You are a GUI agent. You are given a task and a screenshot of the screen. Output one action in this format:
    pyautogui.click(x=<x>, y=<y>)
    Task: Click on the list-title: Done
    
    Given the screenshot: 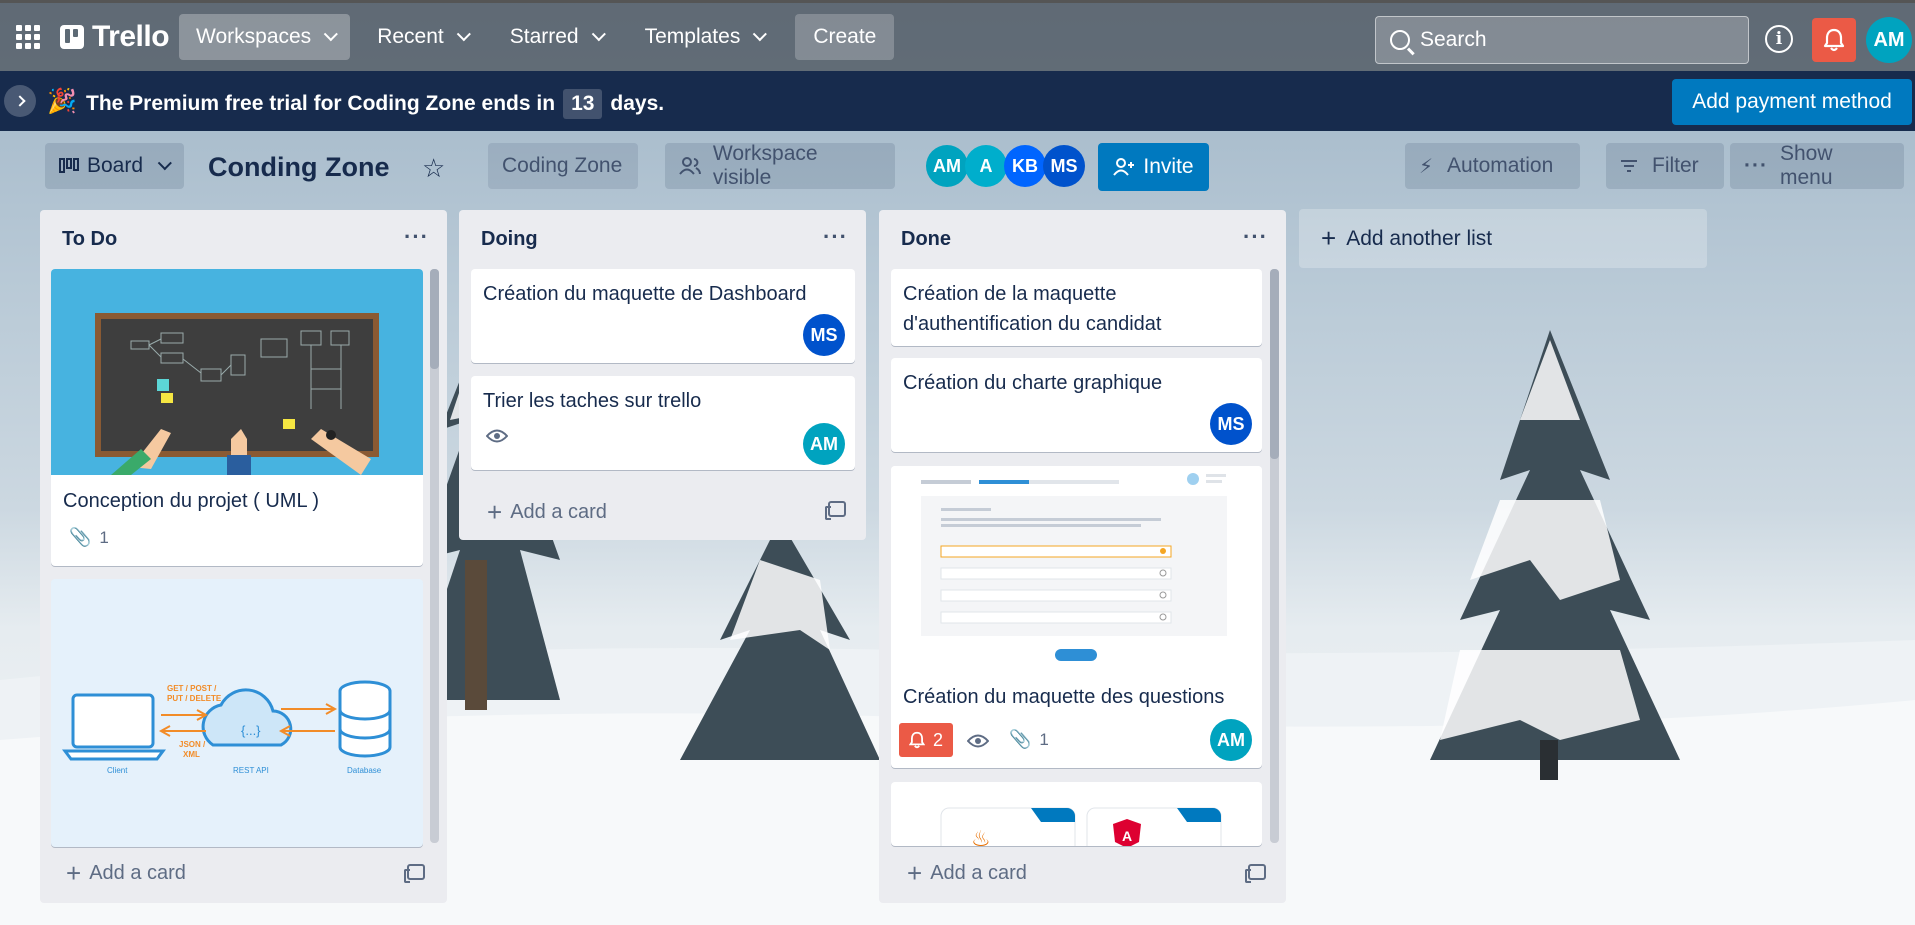 What is the action you would take?
    pyautogui.click(x=926, y=239)
    